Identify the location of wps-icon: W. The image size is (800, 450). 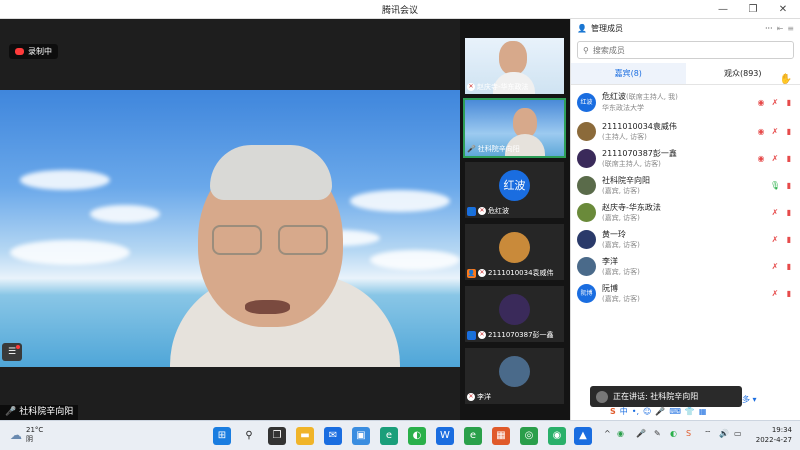
(445, 436).